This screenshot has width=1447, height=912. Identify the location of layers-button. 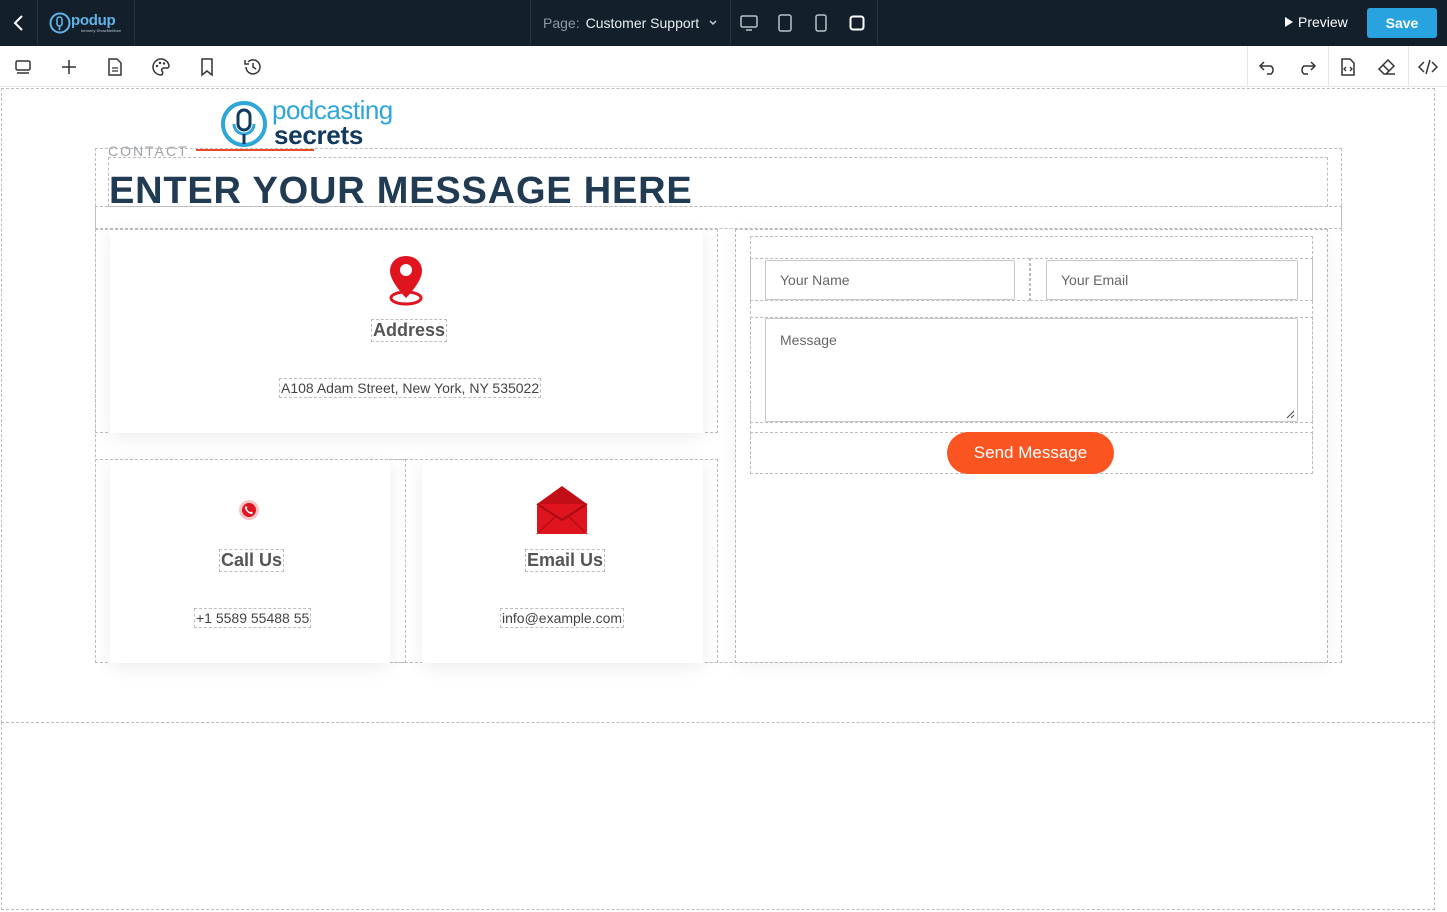
(23, 66).